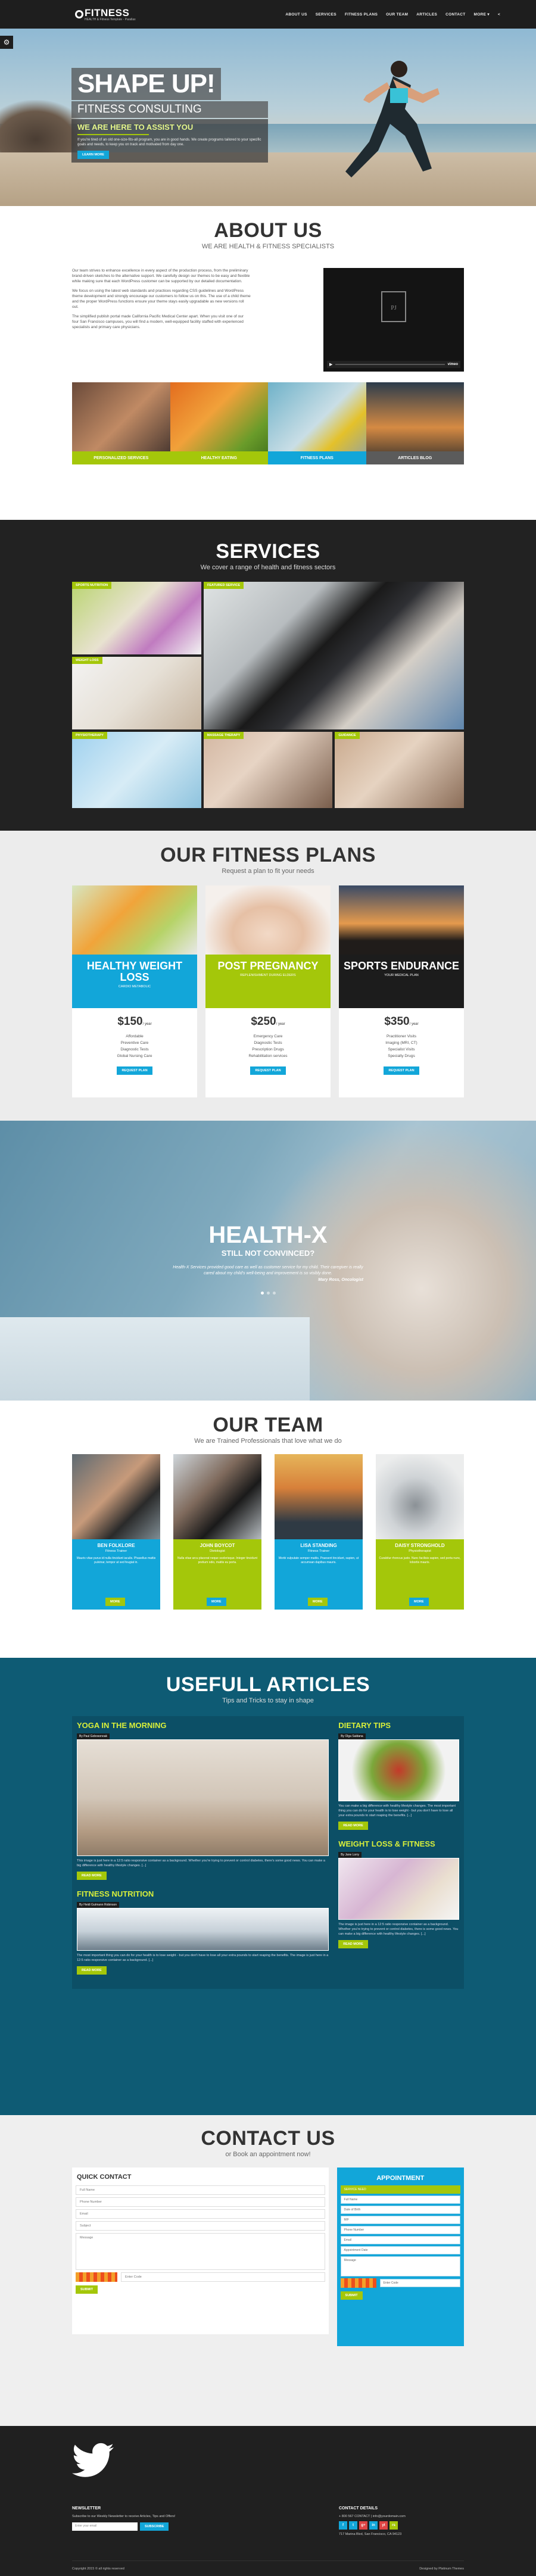  Describe the element at coordinates (393, 320) in the screenshot. I see `about-video: PJ ▶ vimeo` at that location.